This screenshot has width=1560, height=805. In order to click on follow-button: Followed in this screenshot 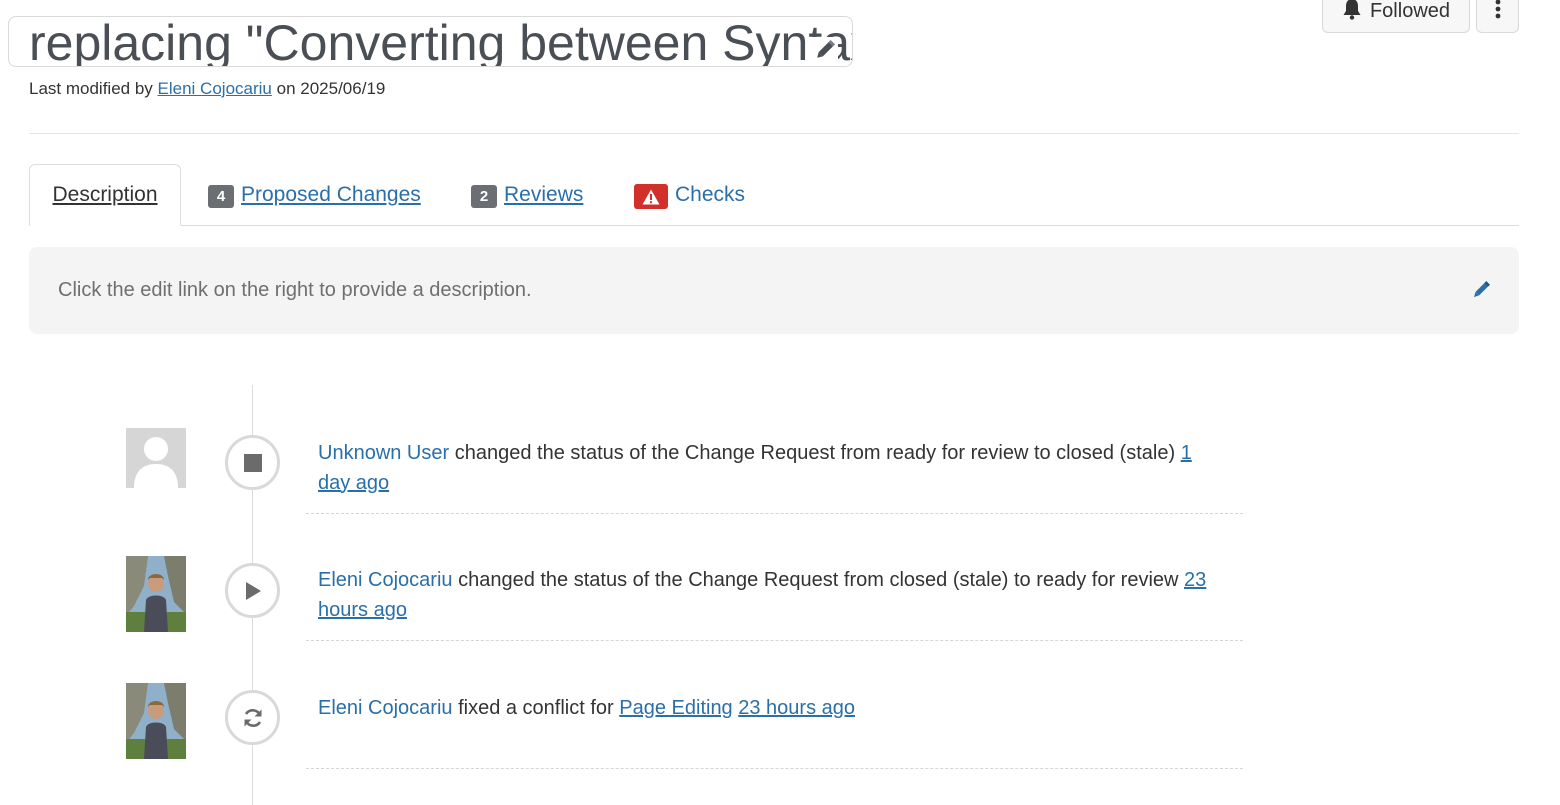, I will do `click(1396, 16)`.